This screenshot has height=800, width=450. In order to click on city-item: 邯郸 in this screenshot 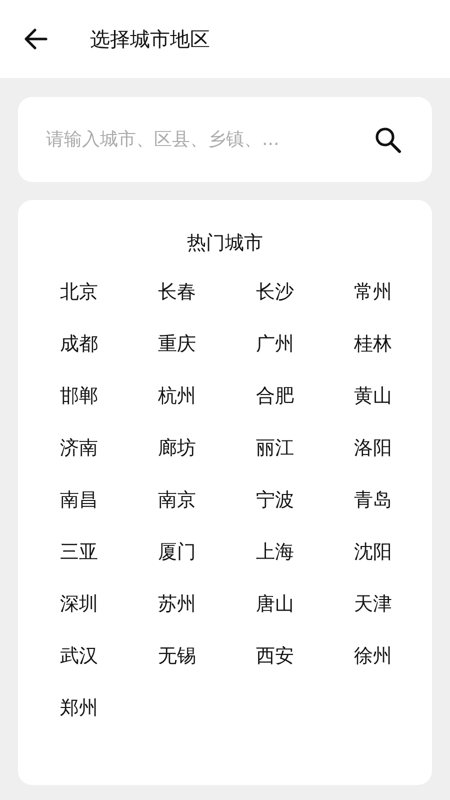, I will do `click(79, 396)`.